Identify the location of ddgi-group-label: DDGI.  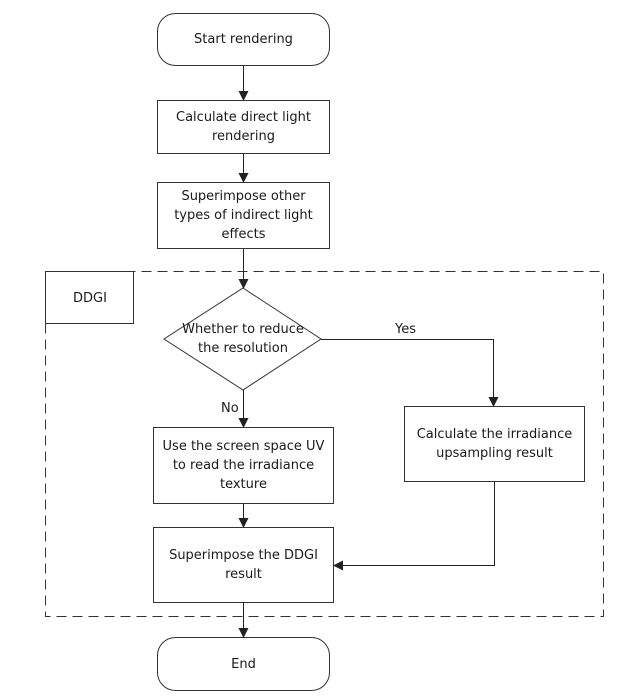
(90, 298).